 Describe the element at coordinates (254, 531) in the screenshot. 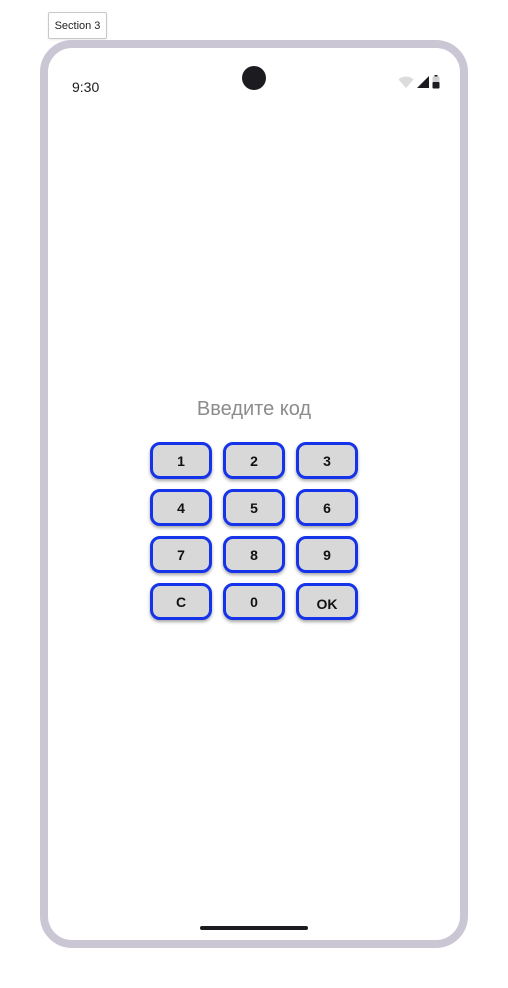

I see `keypad: 1 2 3 4 5 6 7 8 9 C 0 OK` at that location.